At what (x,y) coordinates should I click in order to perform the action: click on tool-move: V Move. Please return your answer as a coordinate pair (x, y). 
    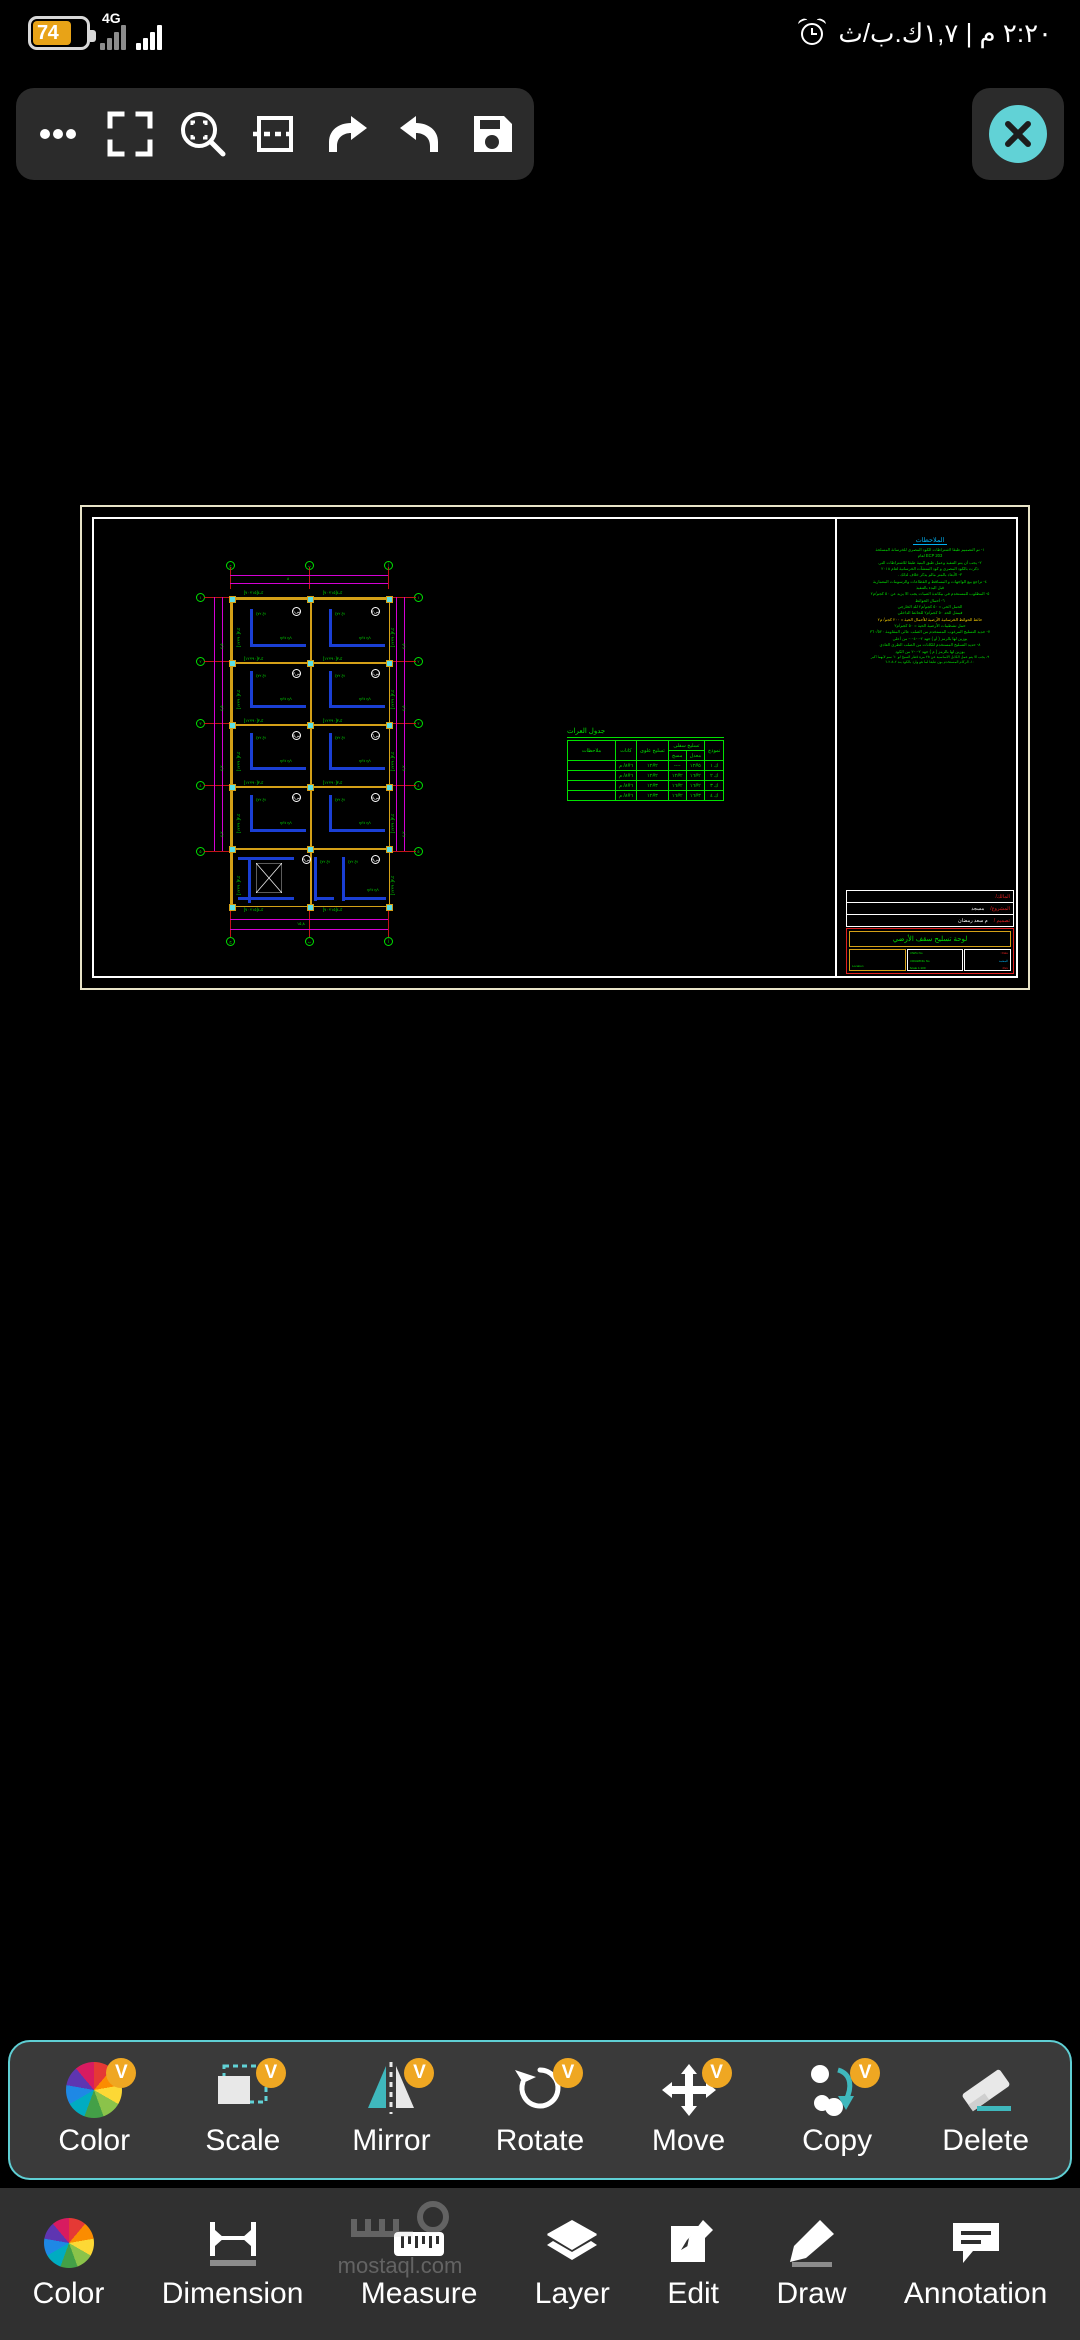
    Looking at the image, I should click on (689, 2108).